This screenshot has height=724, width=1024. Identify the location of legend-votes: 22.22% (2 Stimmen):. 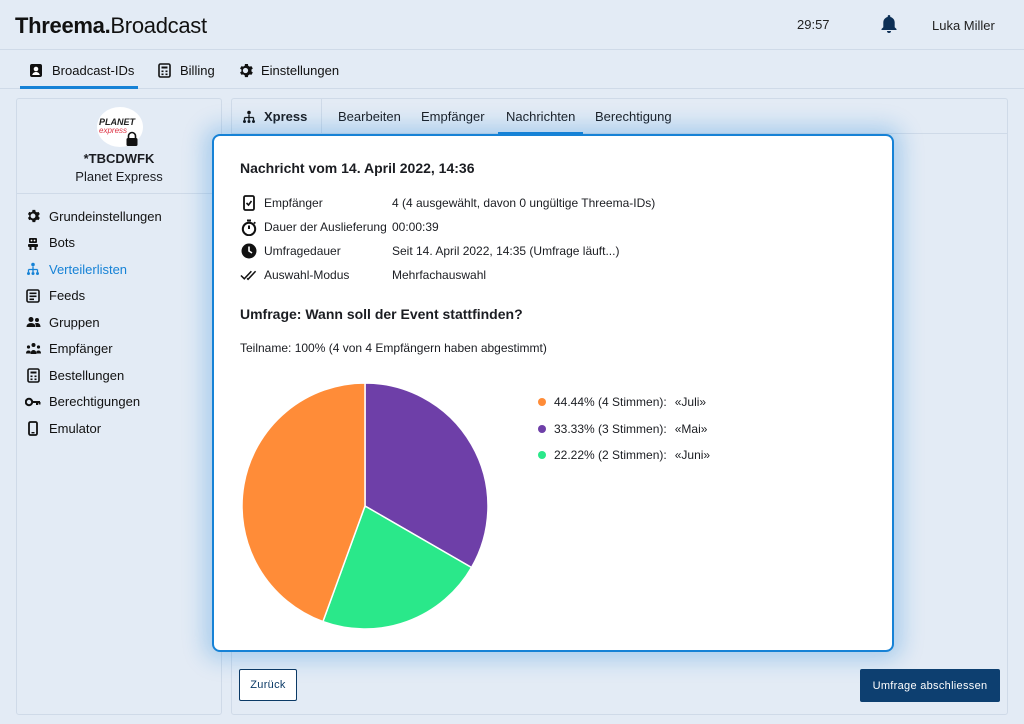
(610, 455).